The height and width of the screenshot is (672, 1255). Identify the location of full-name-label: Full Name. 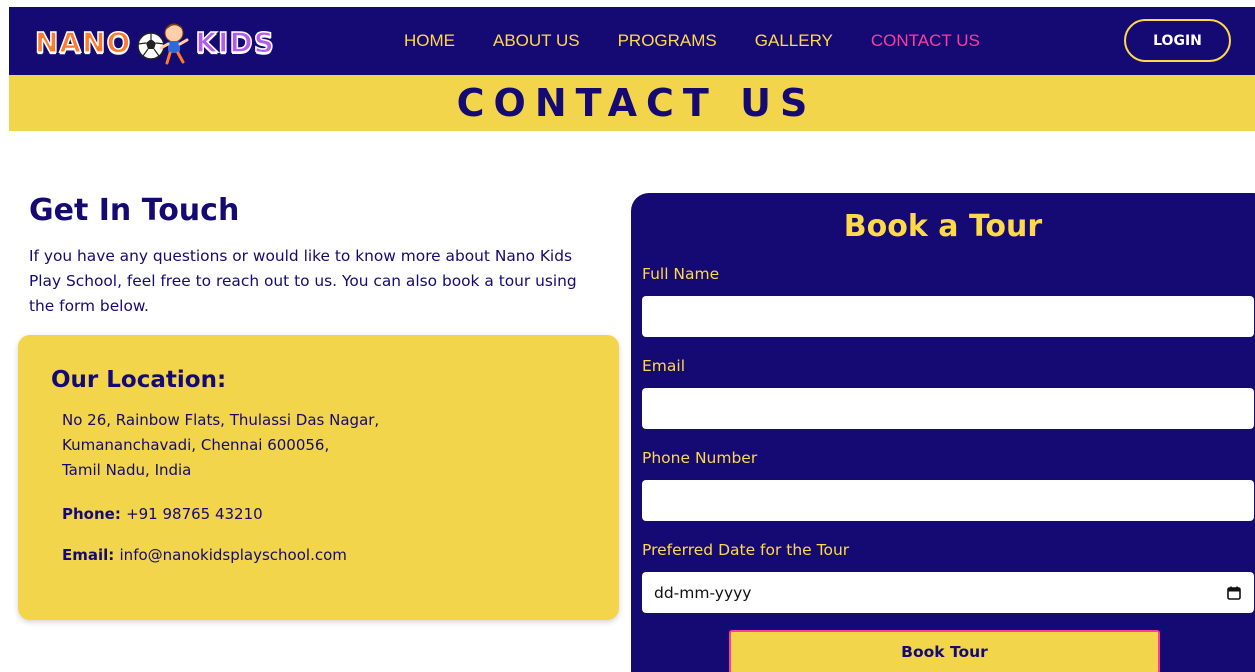
(681, 274).